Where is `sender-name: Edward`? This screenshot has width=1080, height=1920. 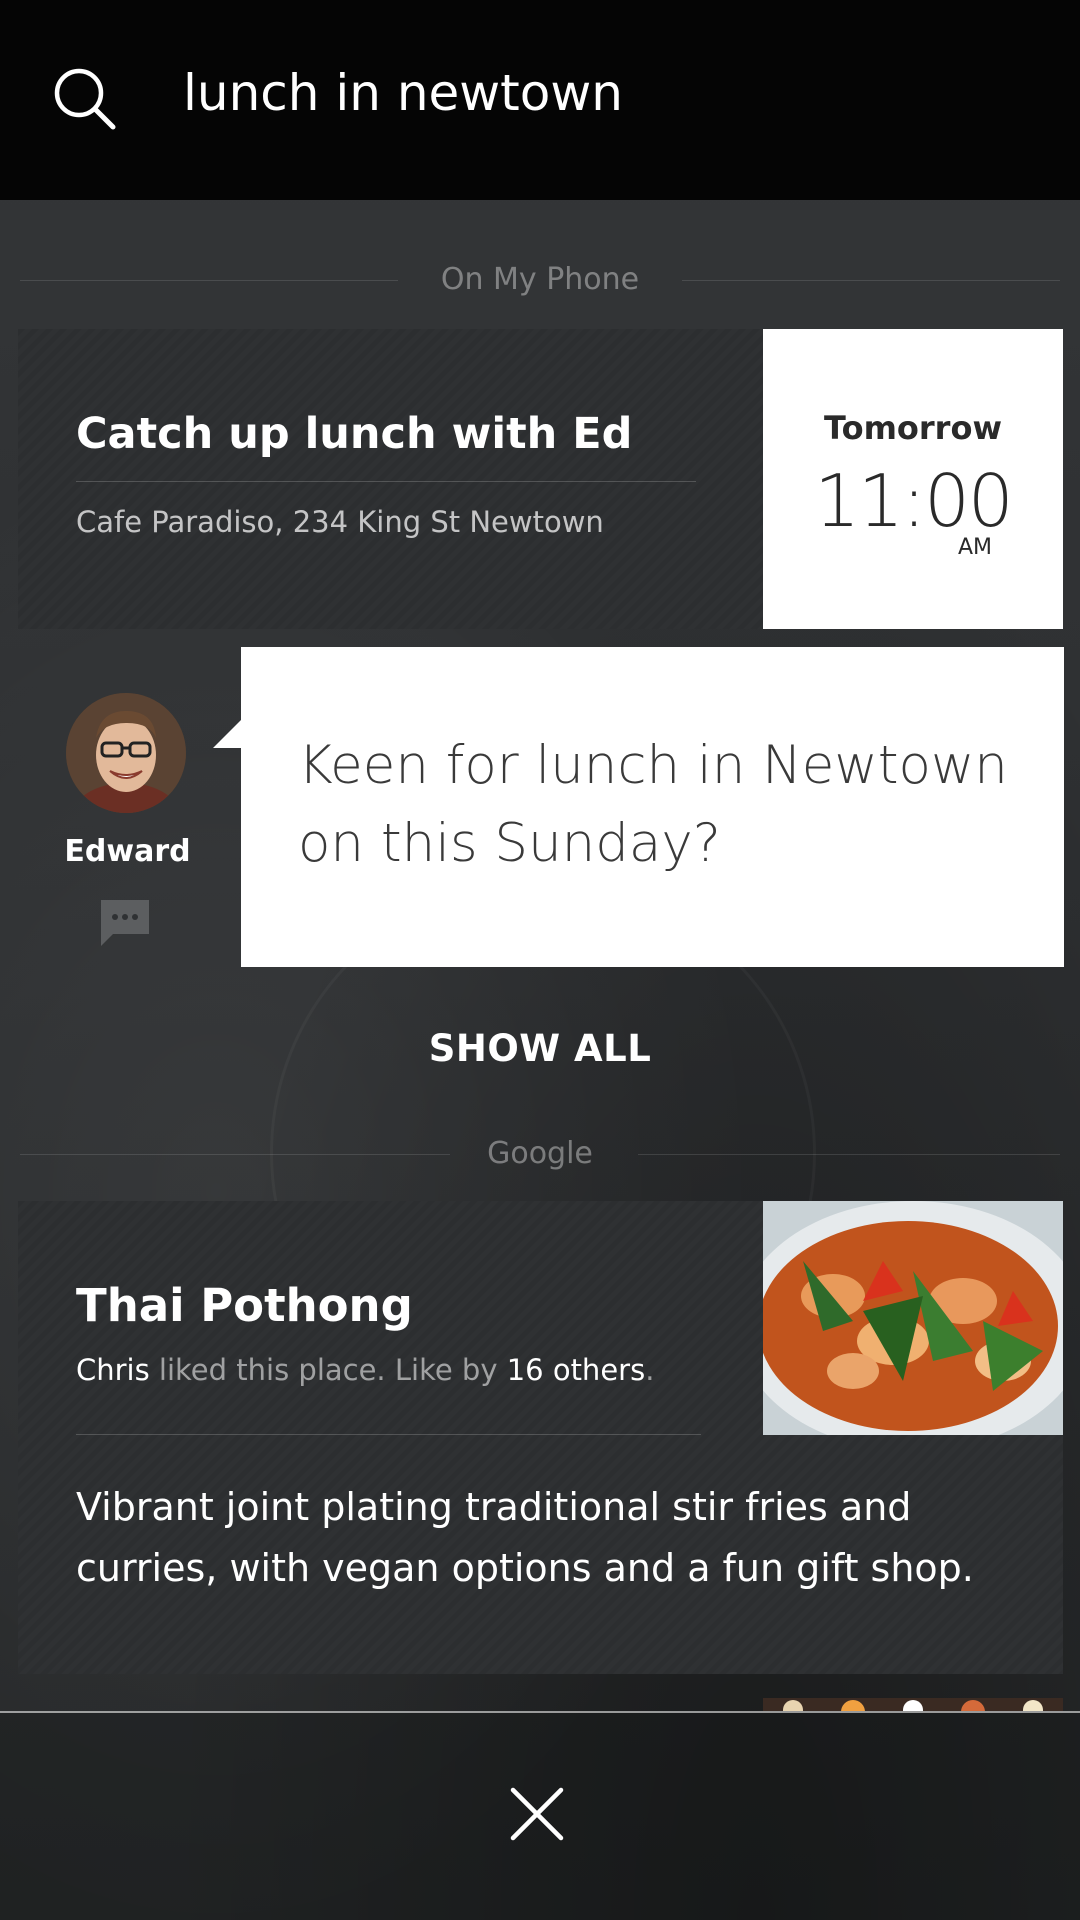 sender-name: Edward is located at coordinates (127, 851).